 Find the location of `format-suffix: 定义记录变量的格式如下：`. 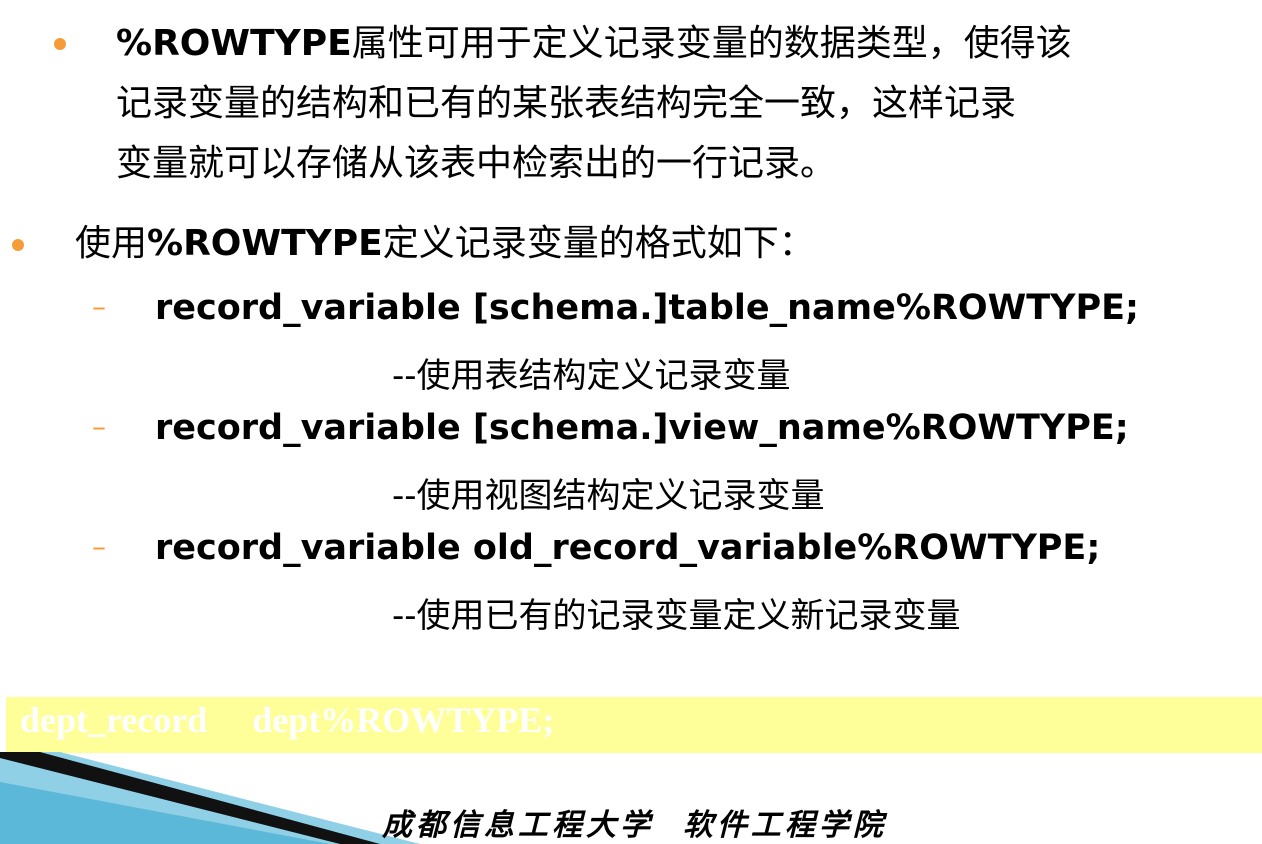

format-suffix: 定义记录变量的格式如下： is located at coordinates (598, 243).